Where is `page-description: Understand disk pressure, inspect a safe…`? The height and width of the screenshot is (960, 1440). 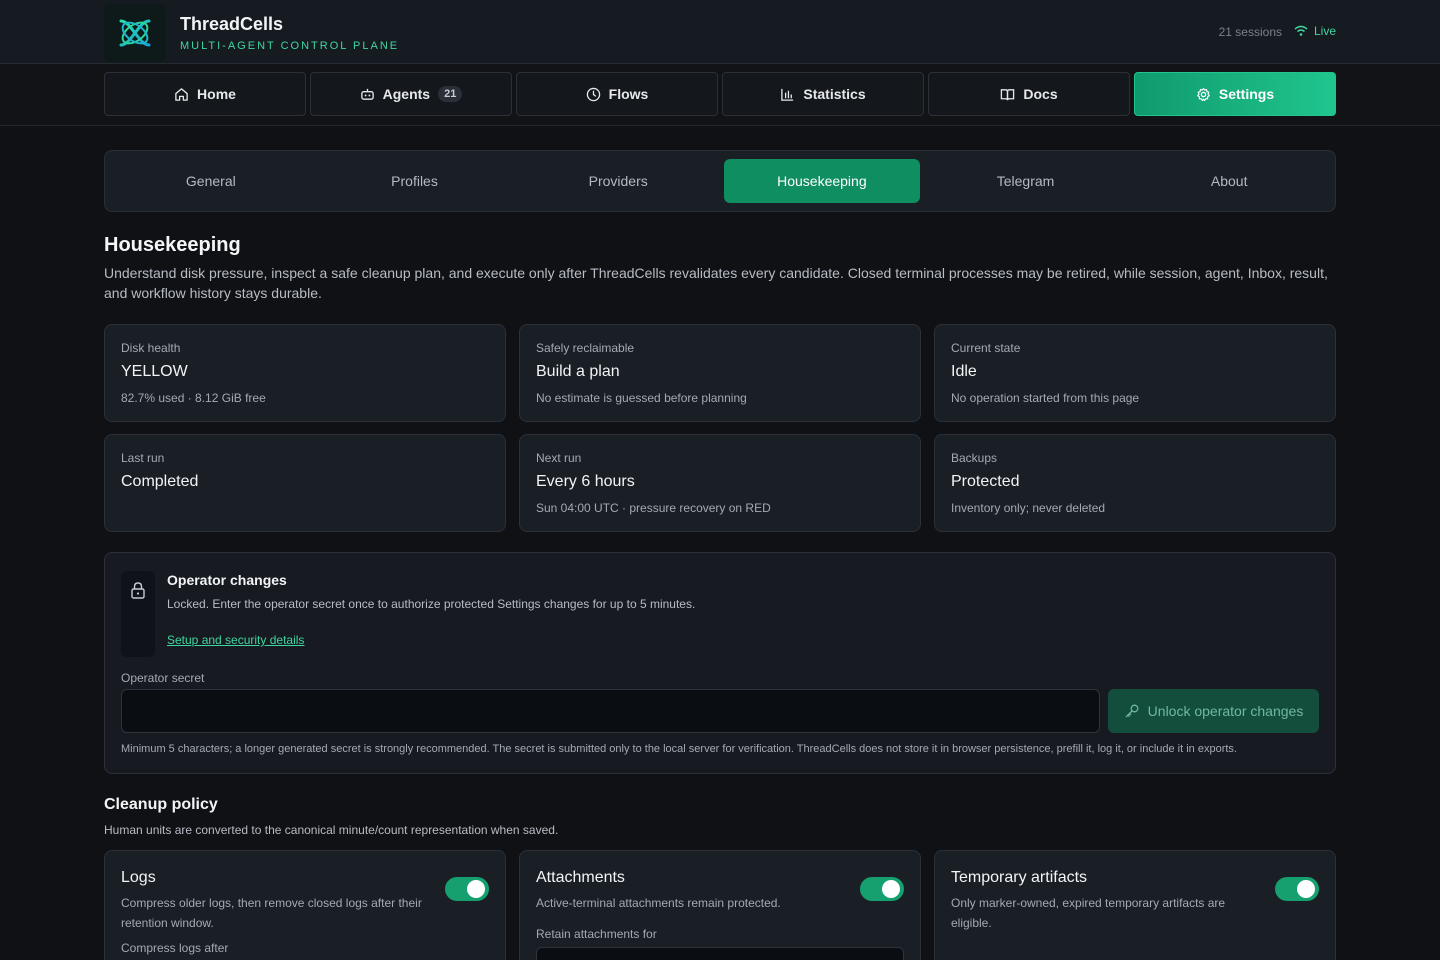
page-description: Understand disk pressure, inspect a safe… is located at coordinates (716, 283).